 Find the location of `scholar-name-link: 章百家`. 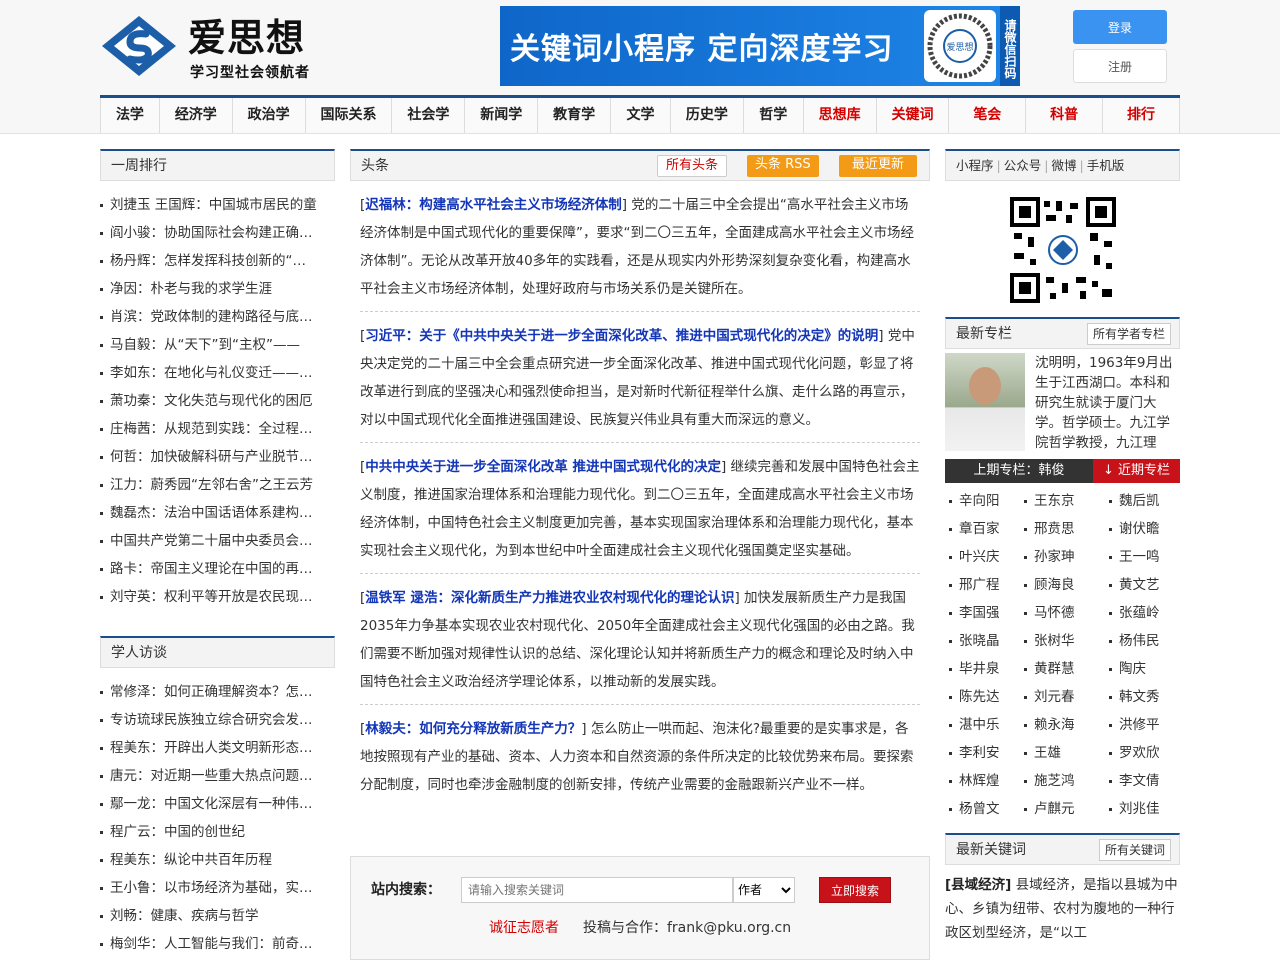

scholar-name-link: 章百家 is located at coordinates (982, 529).